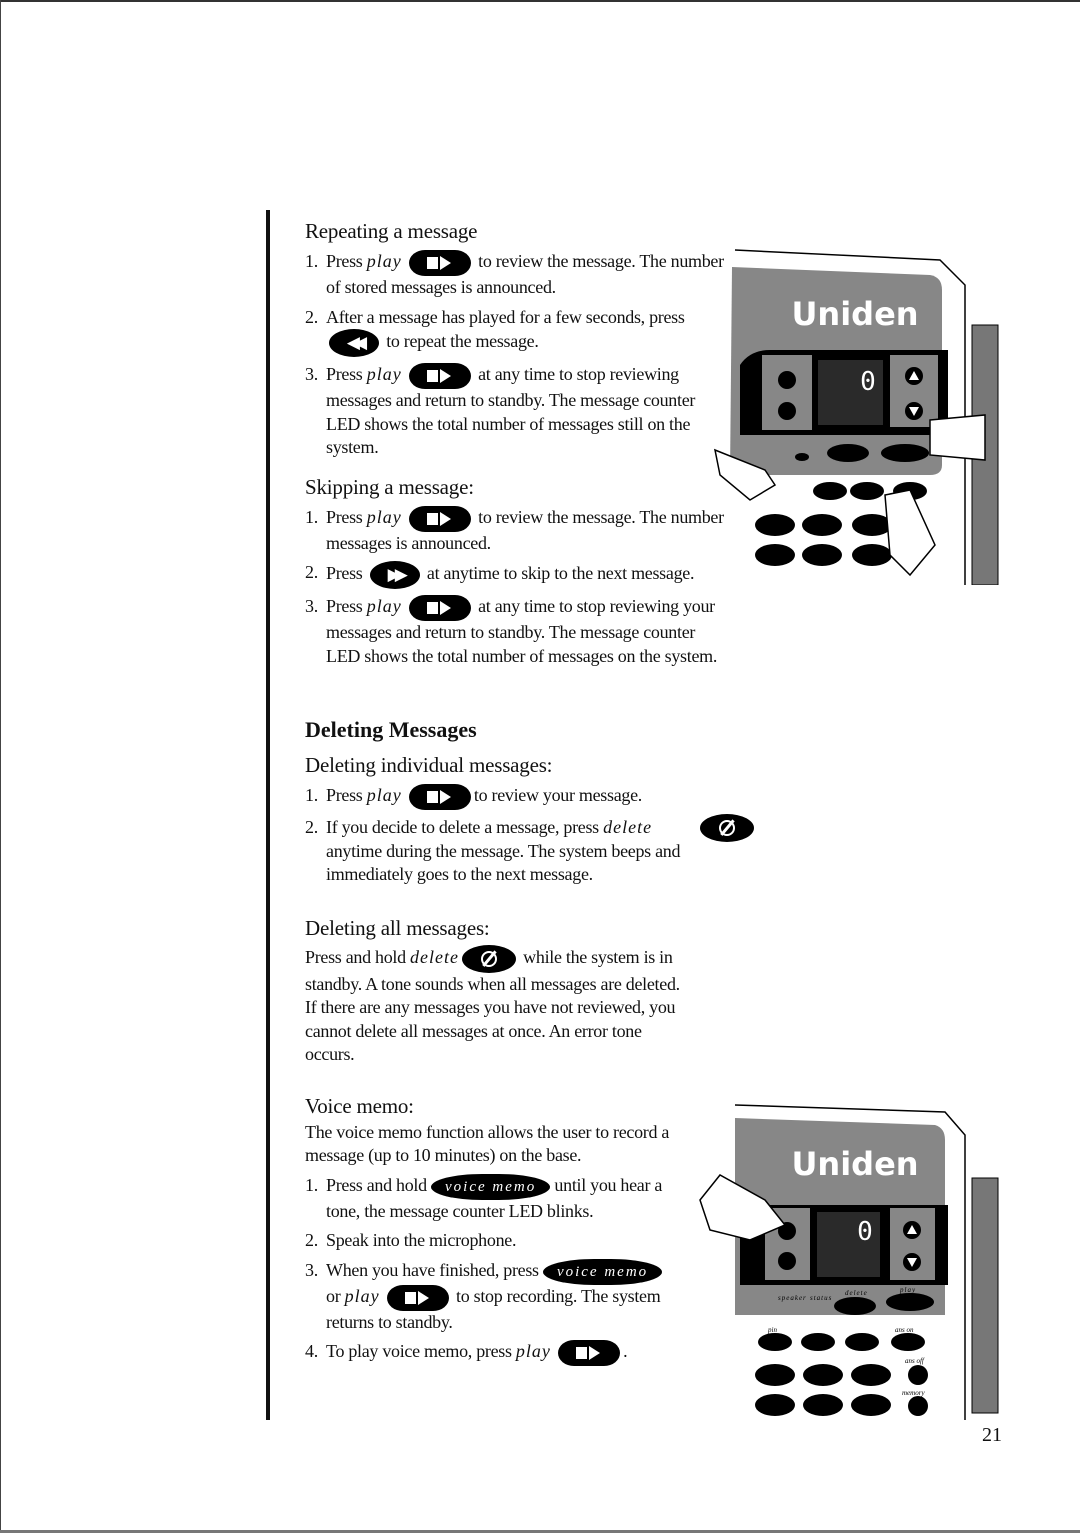 The height and width of the screenshot is (1533, 1080). Describe the element at coordinates (992, 1435) in the screenshot. I see `page-number: 21` at that location.